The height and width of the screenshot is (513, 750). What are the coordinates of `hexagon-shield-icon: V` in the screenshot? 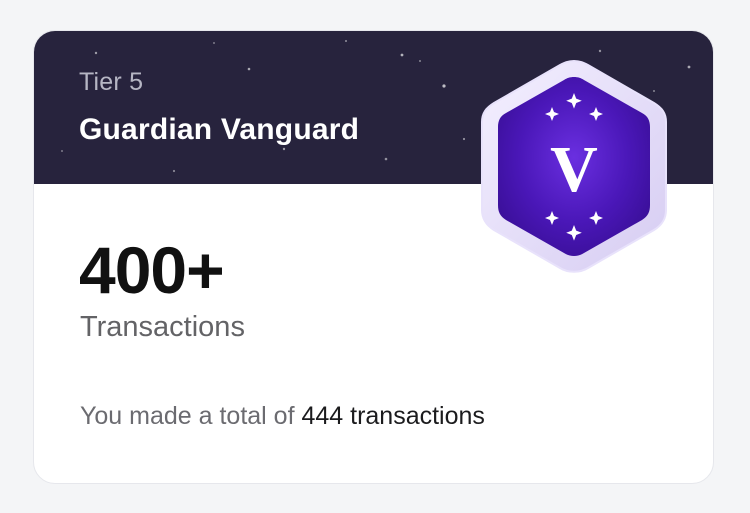 It's located at (574, 166).